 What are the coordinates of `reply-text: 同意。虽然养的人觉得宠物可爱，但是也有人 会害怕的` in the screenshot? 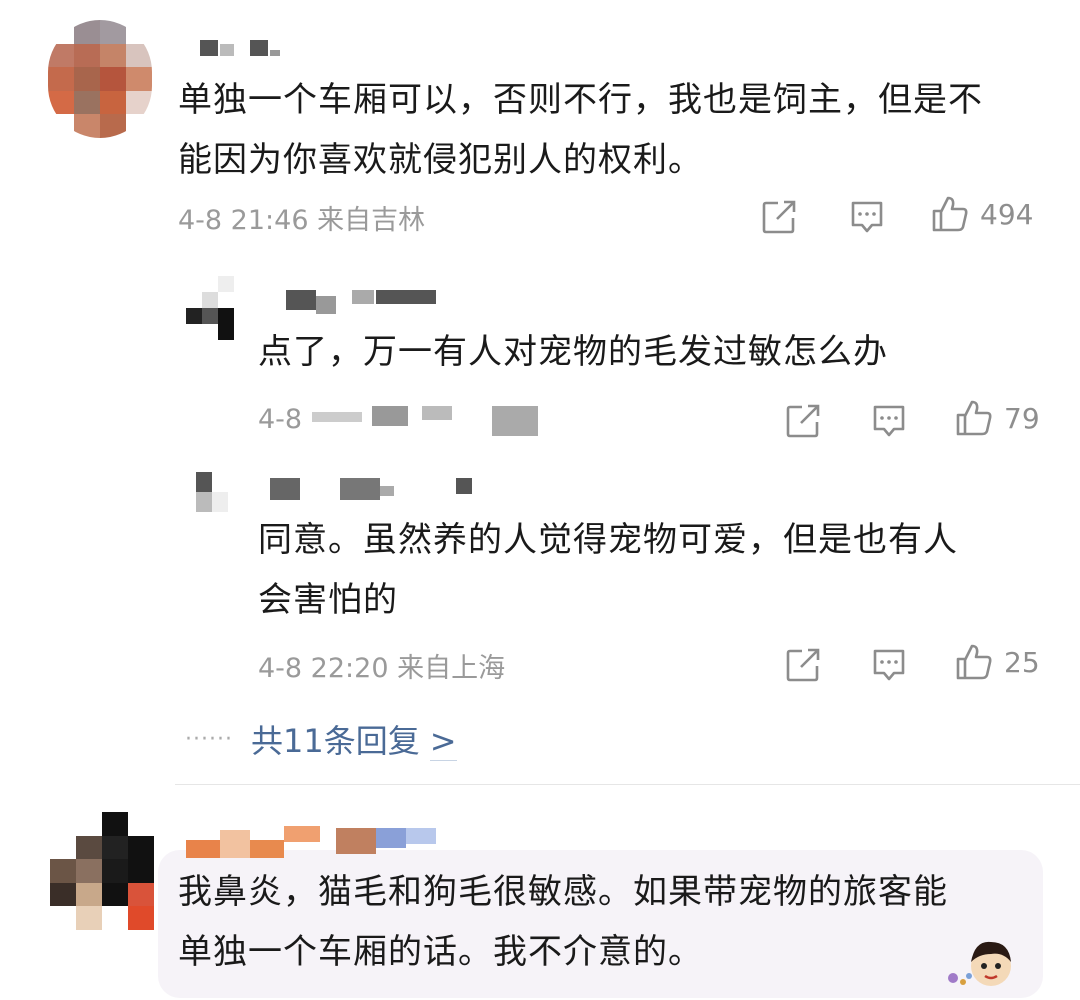 It's located at (608, 570).